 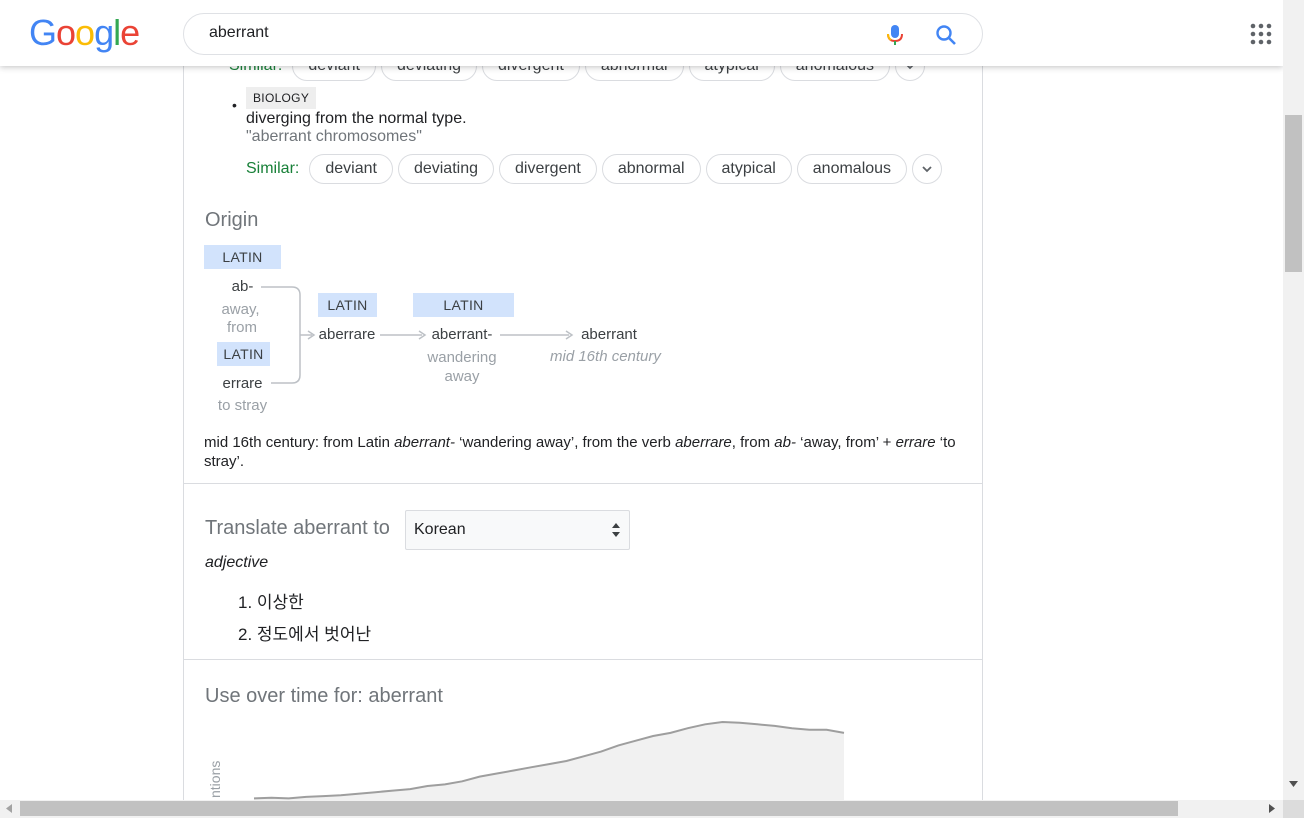 What do you see at coordinates (565, 442) in the screenshot?
I see `origin-text-part: ‘wandering away’, from the verb` at bounding box center [565, 442].